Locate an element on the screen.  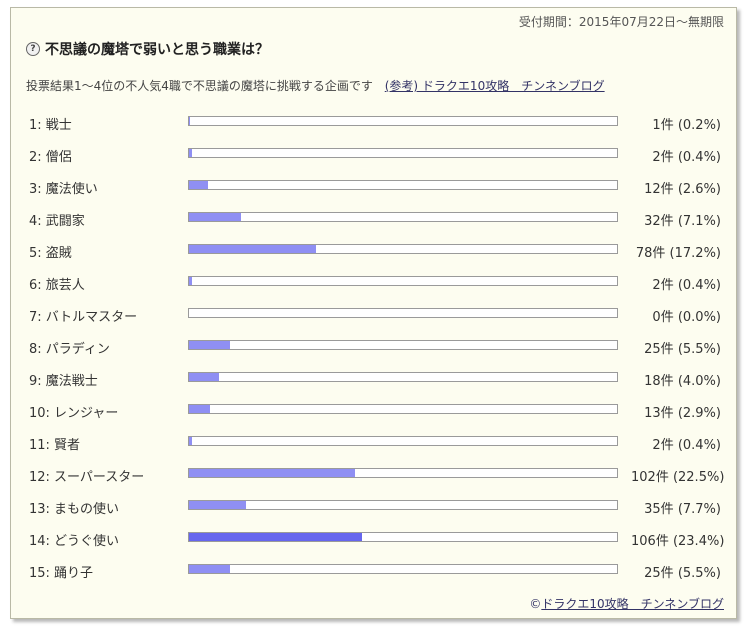
question-icon: ? is located at coordinates (33, 49).